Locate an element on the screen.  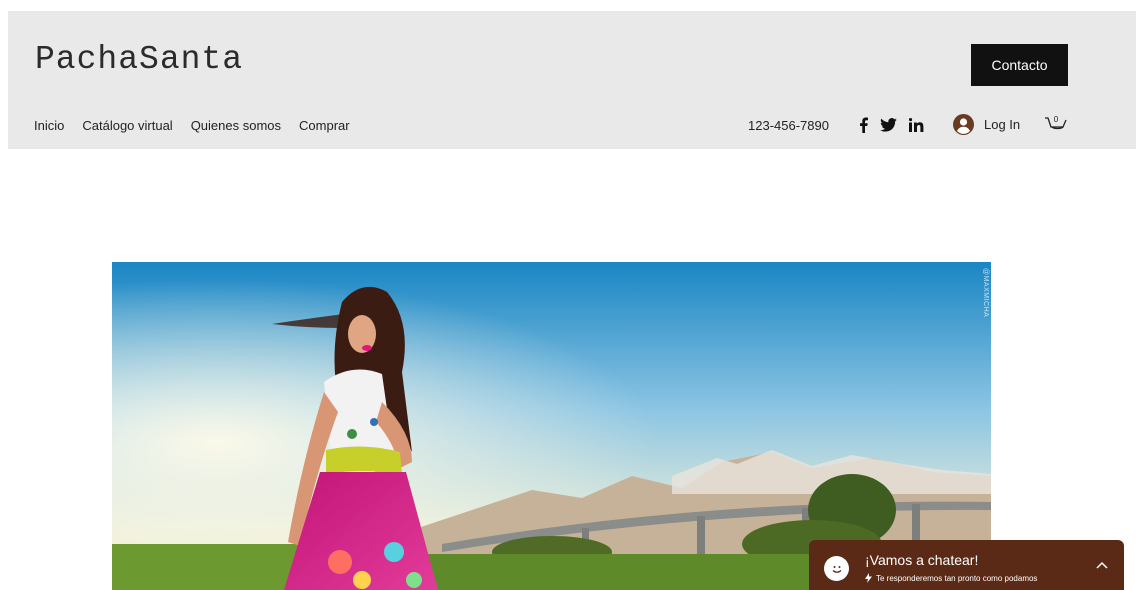
nav-item-comprar: Comprar is located at coordinates (324, 125).